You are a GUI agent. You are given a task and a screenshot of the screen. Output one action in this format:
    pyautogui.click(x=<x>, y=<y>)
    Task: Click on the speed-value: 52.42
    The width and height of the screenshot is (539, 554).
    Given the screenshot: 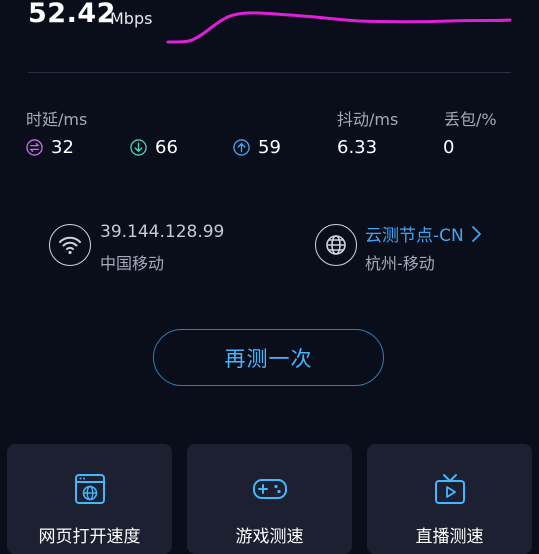 What is the action you would take?
    pyautogui.click(x=72, y=14)
    